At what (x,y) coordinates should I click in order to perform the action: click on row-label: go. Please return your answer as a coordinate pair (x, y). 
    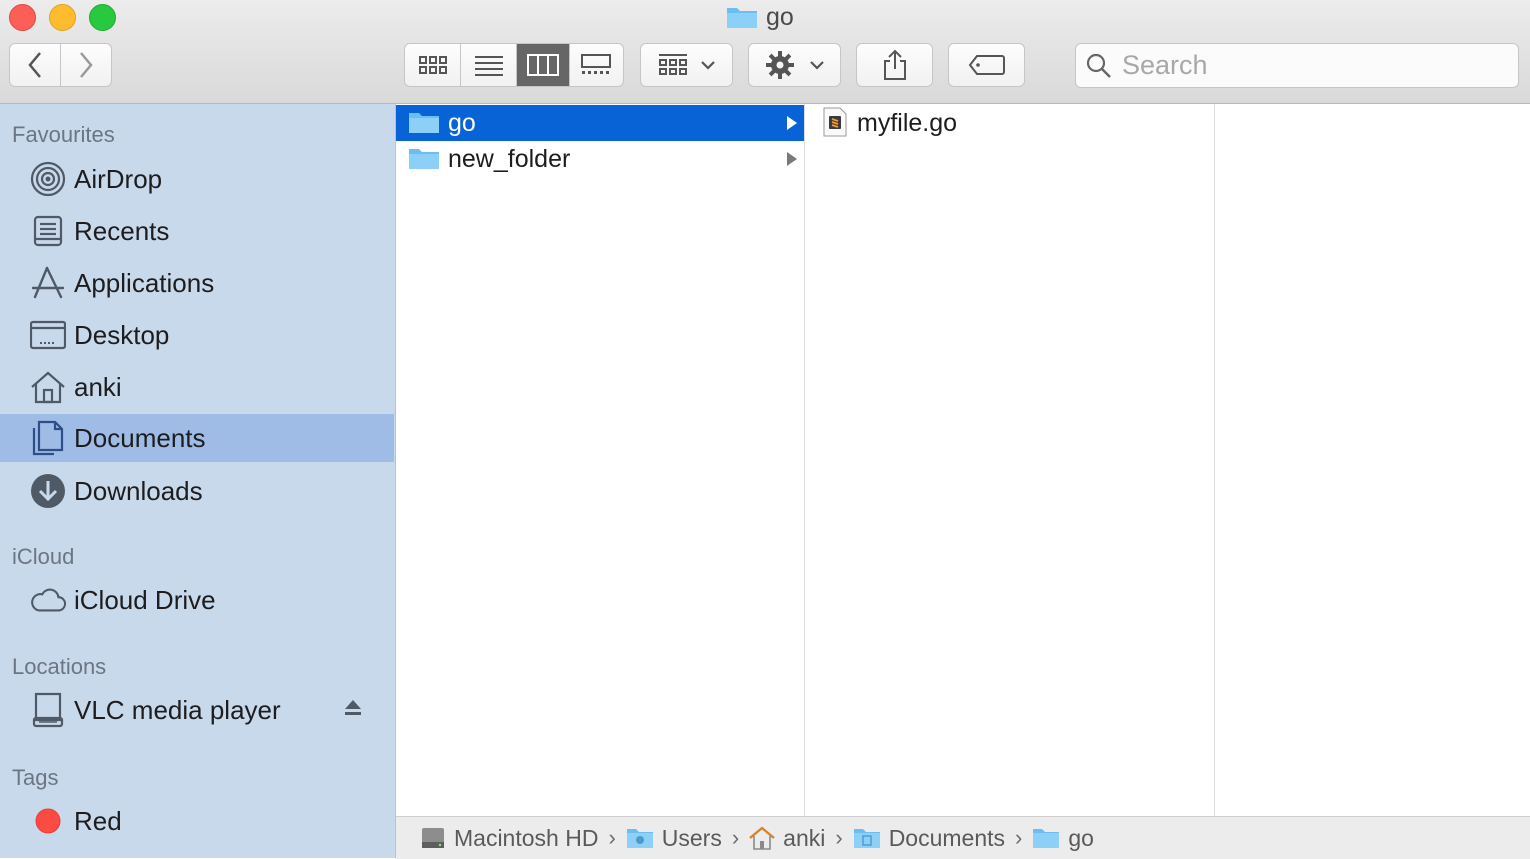
    Looking at the image, I should click on (462, 122).